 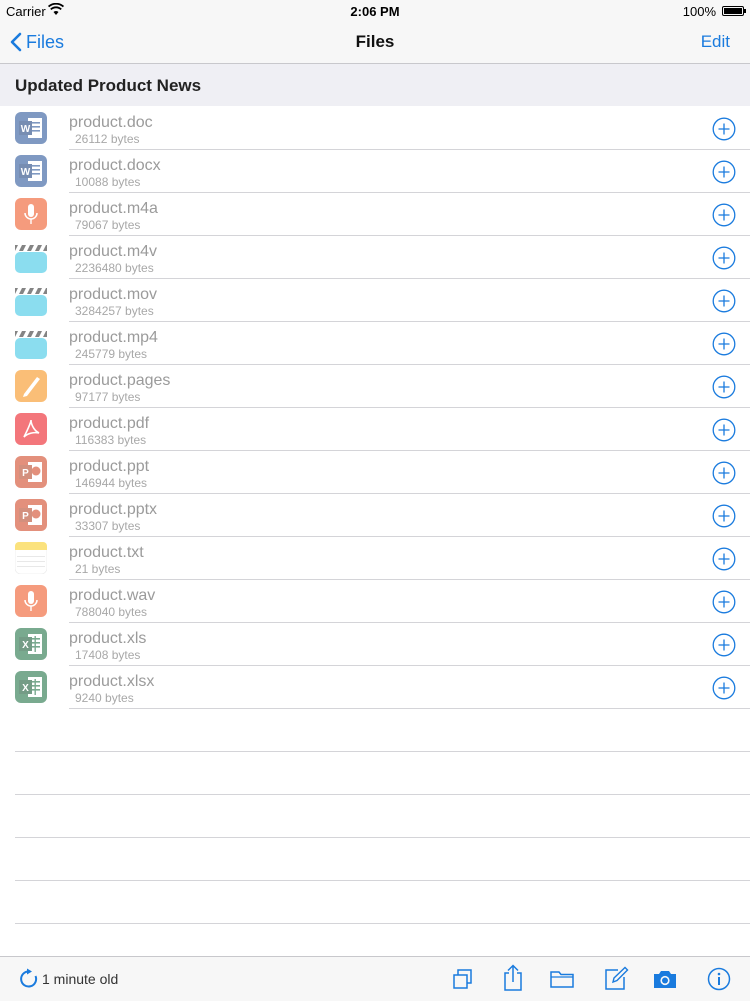 I want to click on file-row-11: product.txt 21 bytes, so click(x=375, y=558).